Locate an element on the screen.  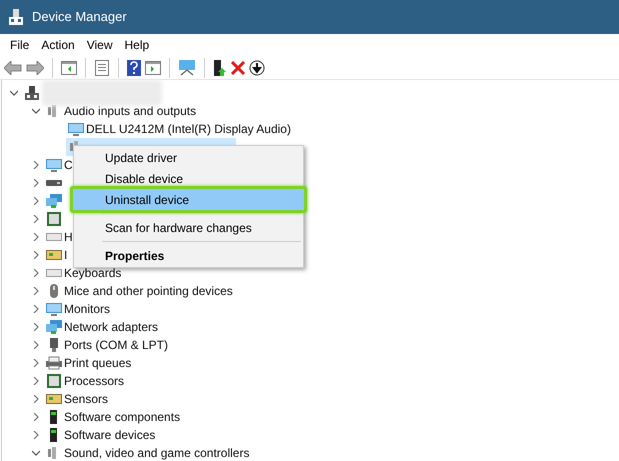
tree-item: DELL U2412M (Intel(R) Display Audio) is located at coordinates (180, 129).